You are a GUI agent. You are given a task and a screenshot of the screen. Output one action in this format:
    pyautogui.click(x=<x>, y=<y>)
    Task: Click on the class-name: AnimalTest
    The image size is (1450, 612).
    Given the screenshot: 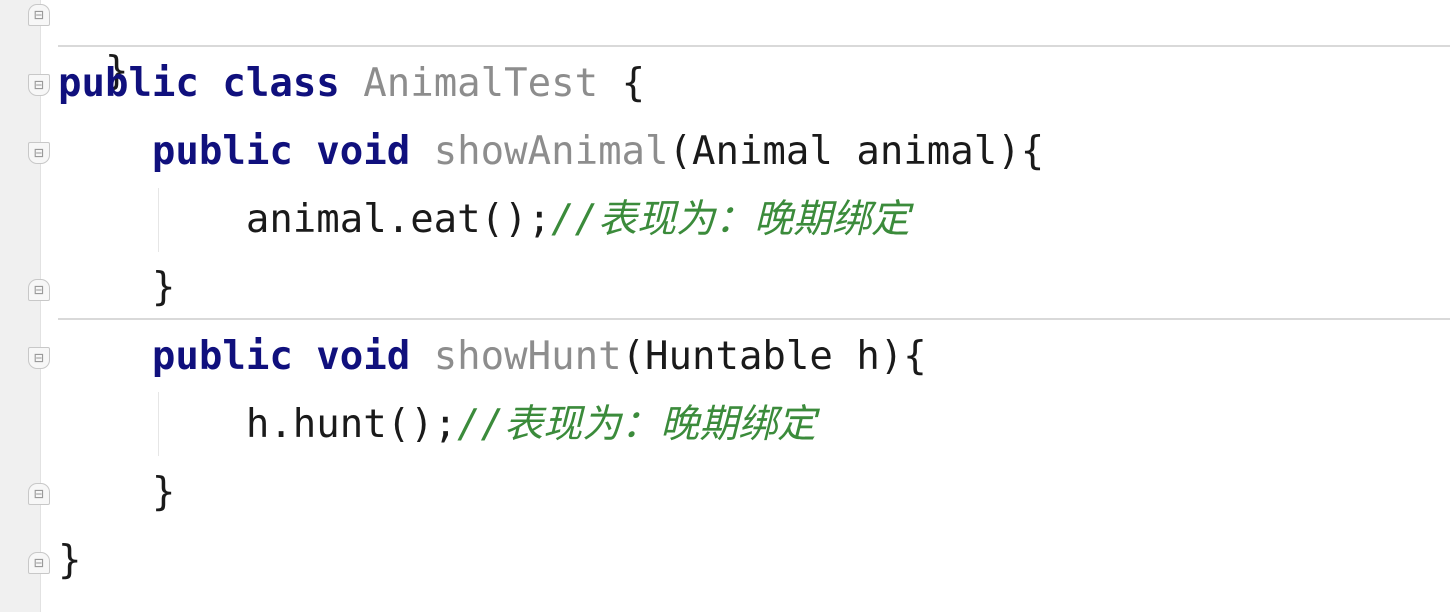 What is the action you would take?
    pyautogui.click(x=481, y=83)
    